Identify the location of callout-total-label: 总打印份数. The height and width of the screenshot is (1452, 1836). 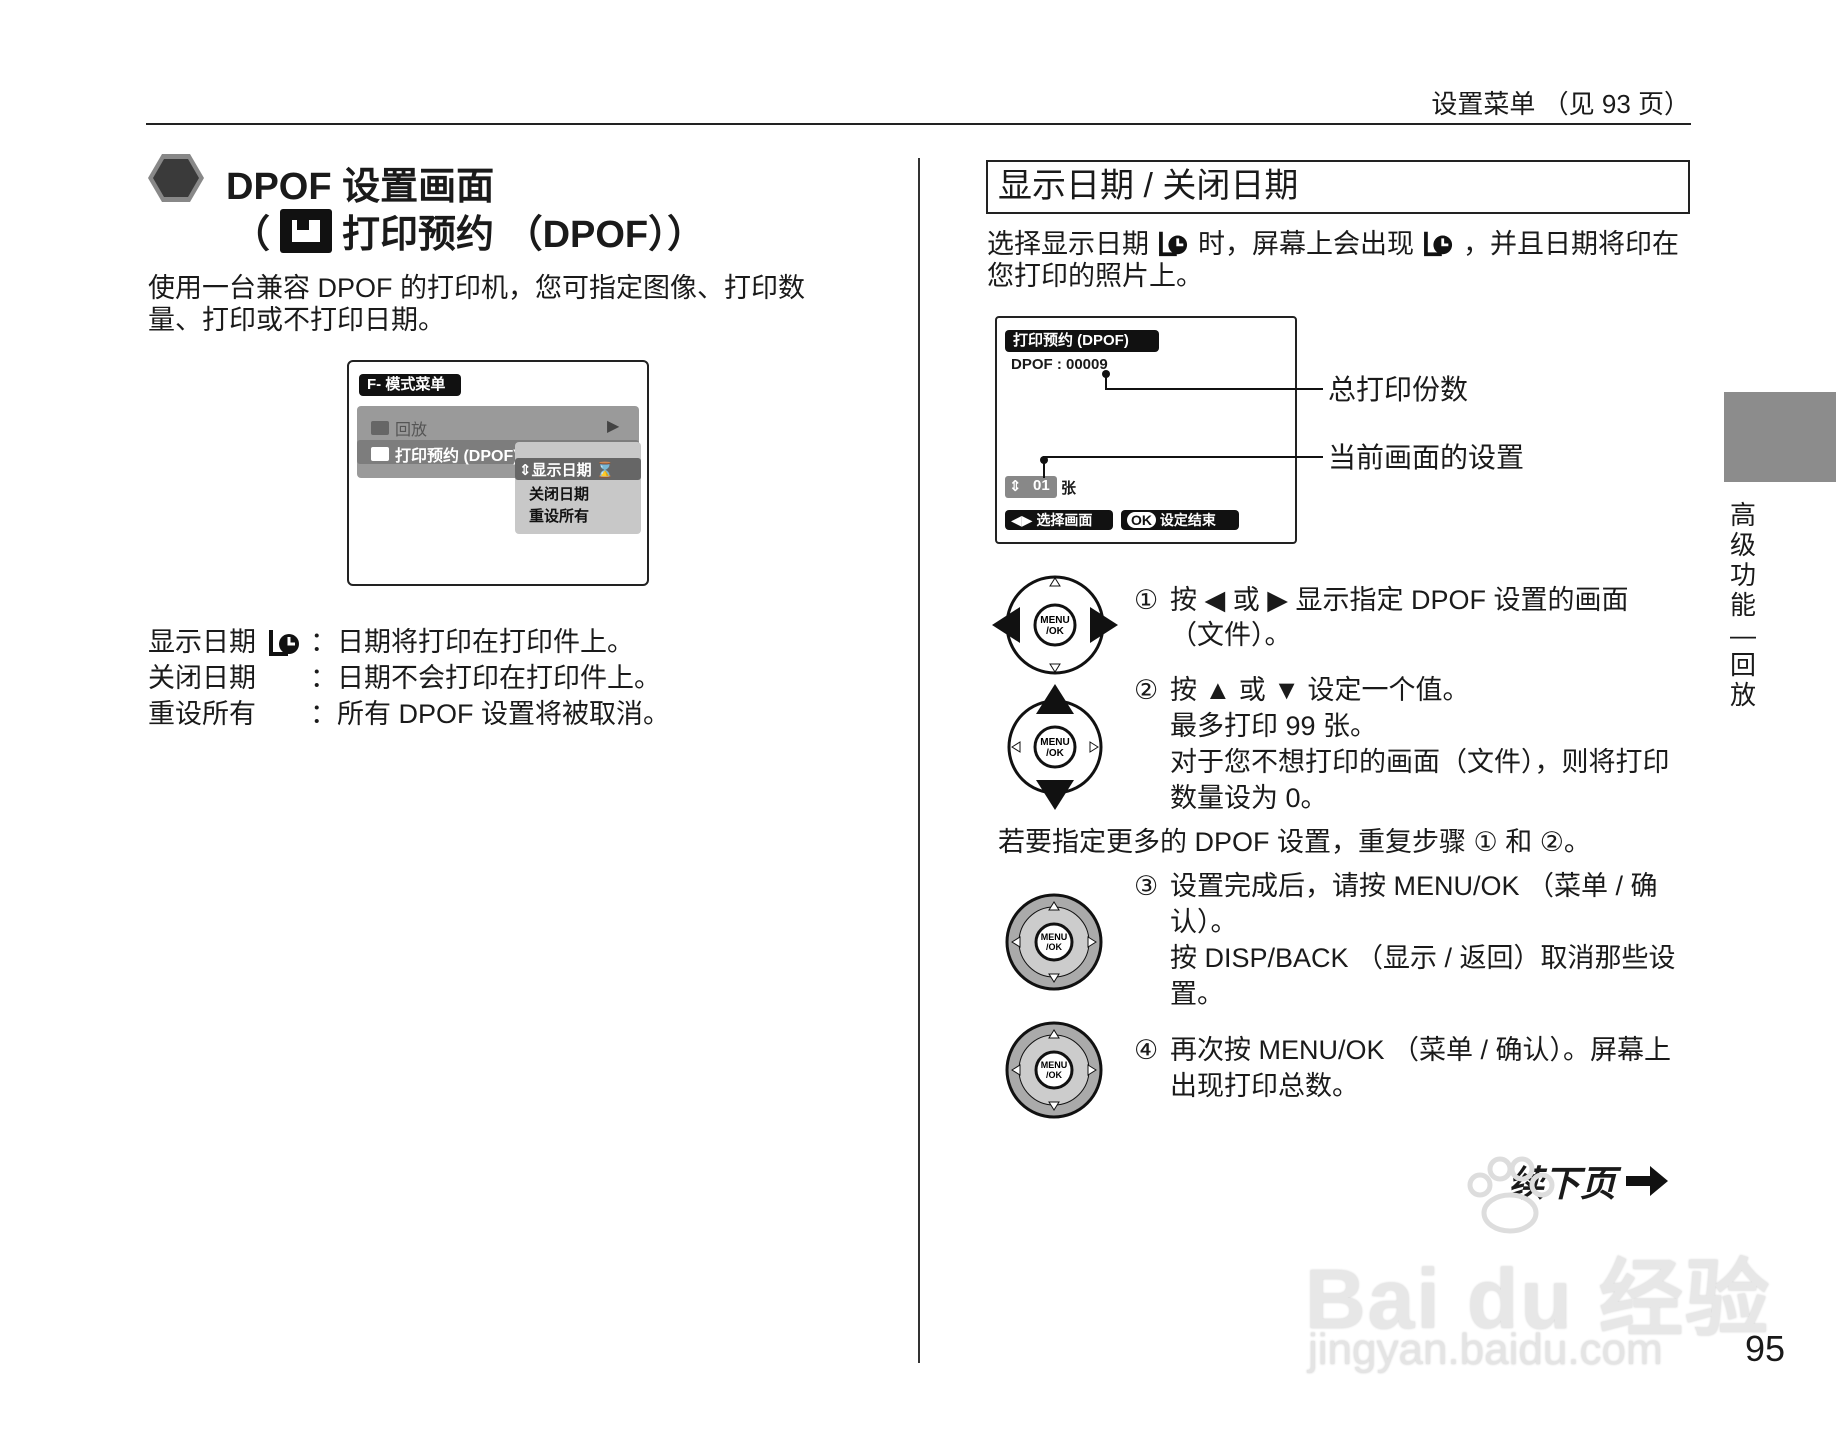
(1398, 389).